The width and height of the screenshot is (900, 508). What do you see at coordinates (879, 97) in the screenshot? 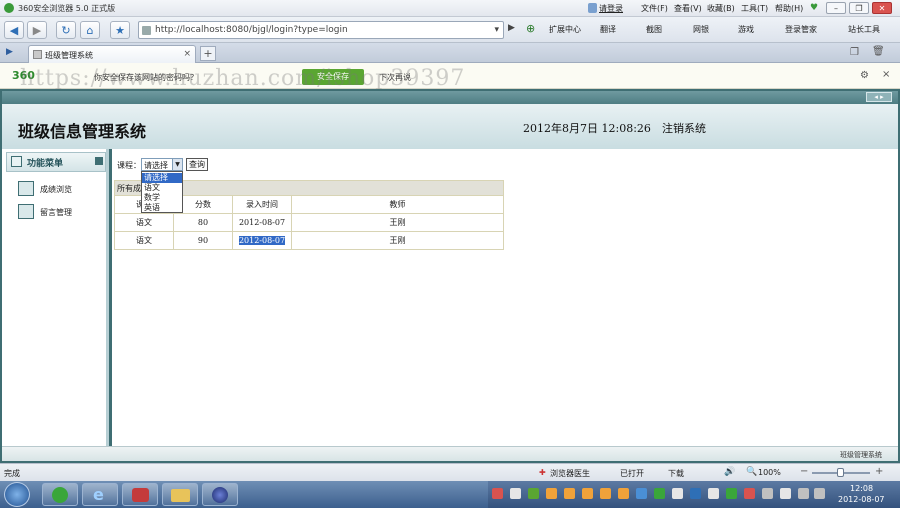
I see `frame-scroll-arrows-icon: ◂ ▸` at bounding box center [879, 97].